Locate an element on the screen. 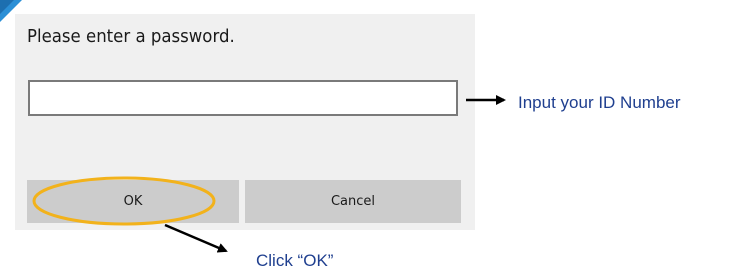 The image size is (754, 273). password-input is located at coordinates (243, 98).